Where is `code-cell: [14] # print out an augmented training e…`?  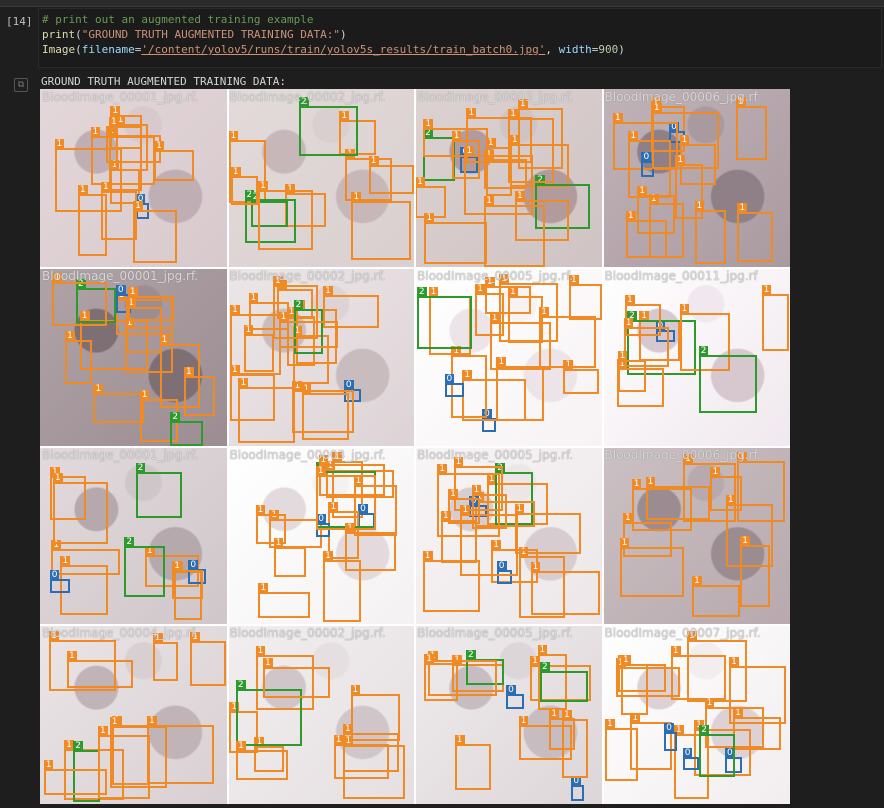
code-cell: [14] # print out an augmented training e… is located at coordinates (442, 38).